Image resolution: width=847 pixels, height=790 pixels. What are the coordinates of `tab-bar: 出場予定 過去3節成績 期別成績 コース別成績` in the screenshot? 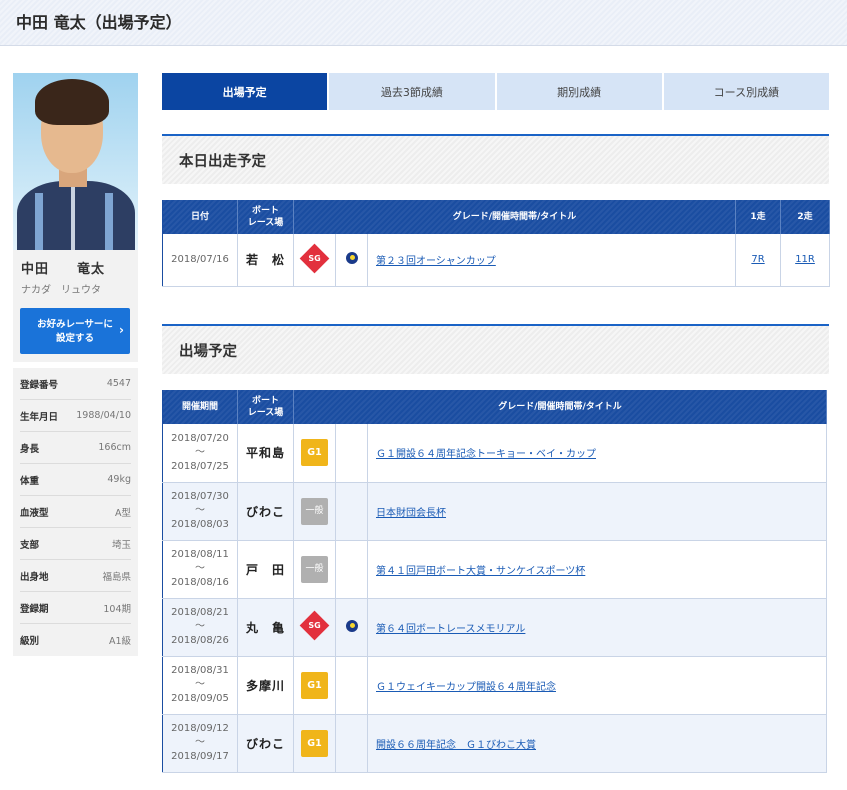 It's located at (495, 91).